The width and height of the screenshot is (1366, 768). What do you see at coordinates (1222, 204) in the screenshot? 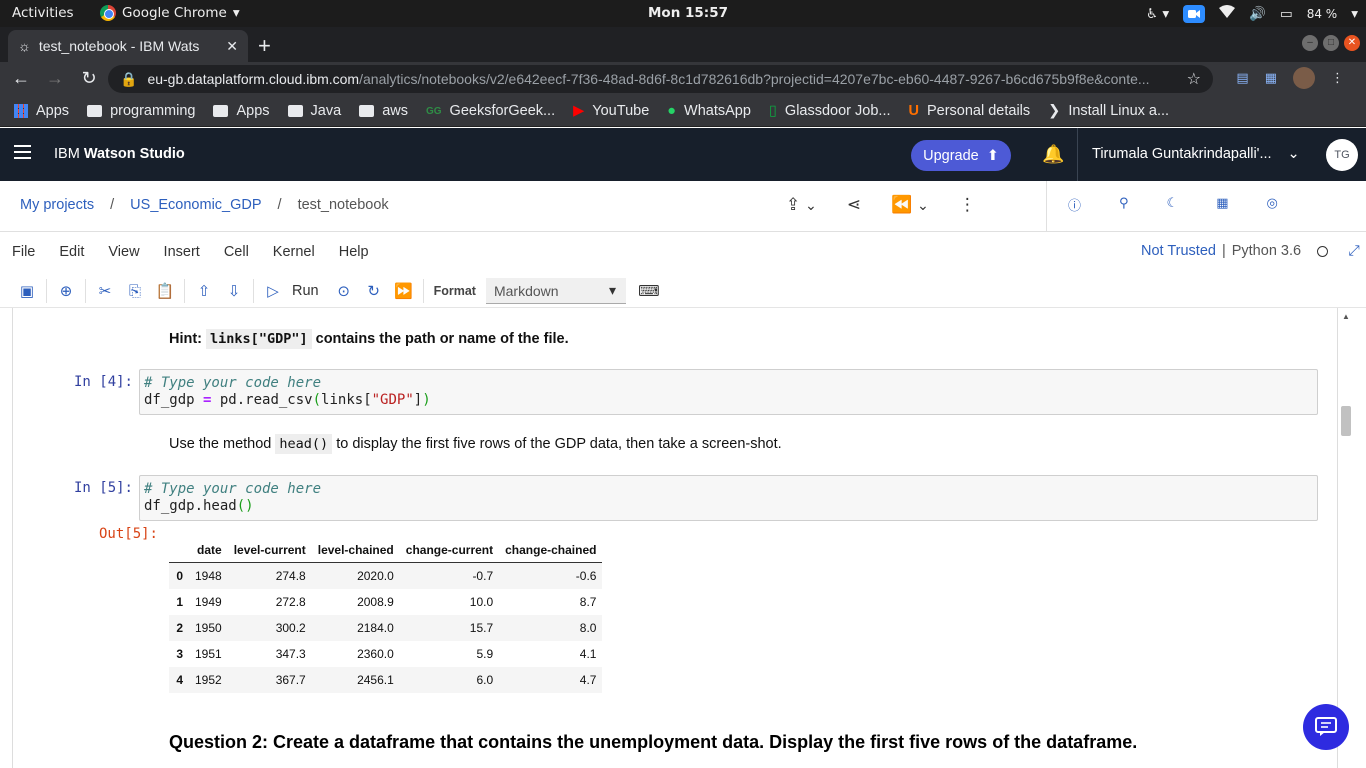
I see `code-snippets-icon: ▦` at bounding box center [1222, 204].